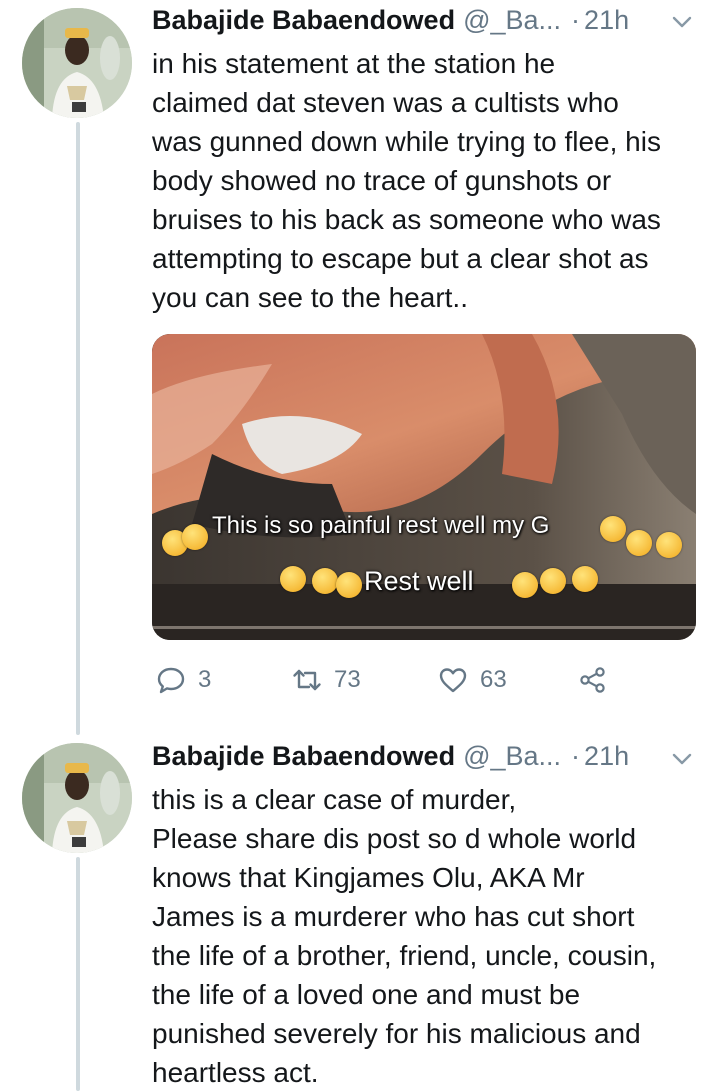 This screenshot has height=1091, width=720. What do you see at coordinates (453, 680) in the screenshot?
I see `heart-icon` at bounding box center [453, 680].